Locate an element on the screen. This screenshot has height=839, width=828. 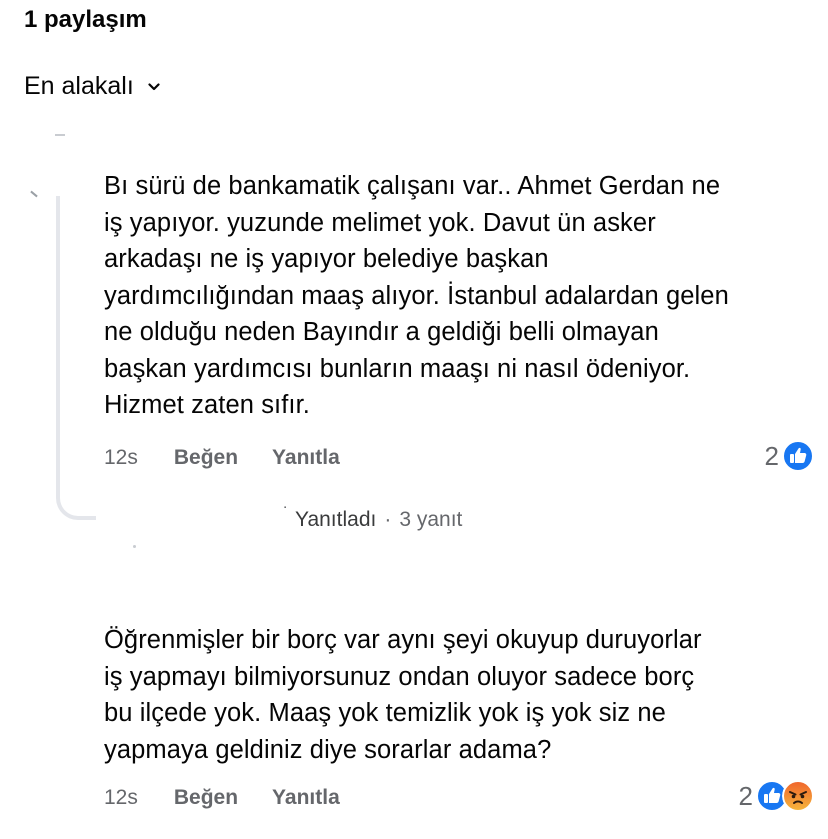
chevron-down-icon is located at coordinates (154, 86).